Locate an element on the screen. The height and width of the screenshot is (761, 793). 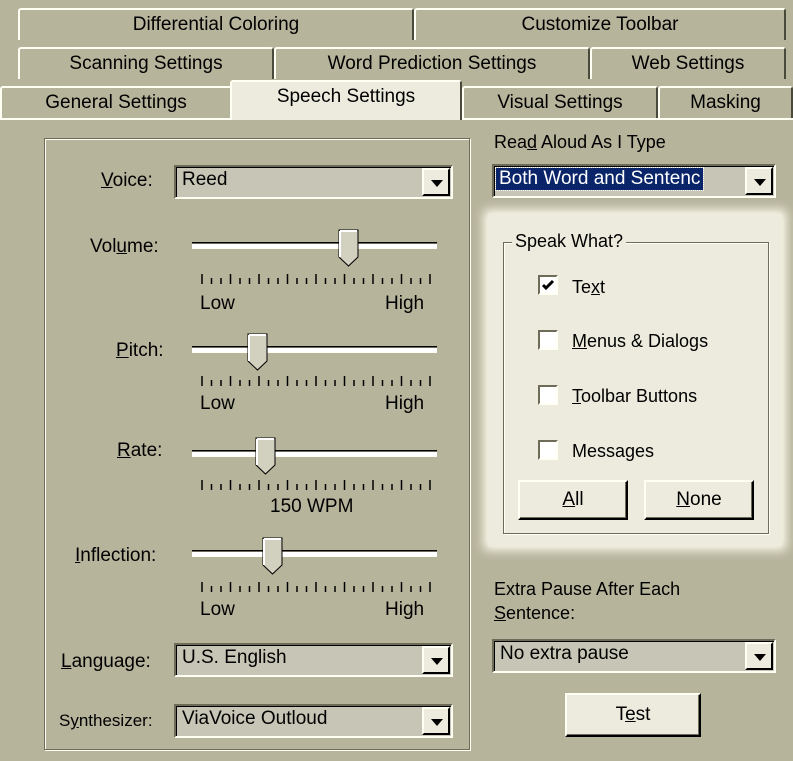
extra-pause-label-line2: Sentence: is located at coordinates (535, 613).